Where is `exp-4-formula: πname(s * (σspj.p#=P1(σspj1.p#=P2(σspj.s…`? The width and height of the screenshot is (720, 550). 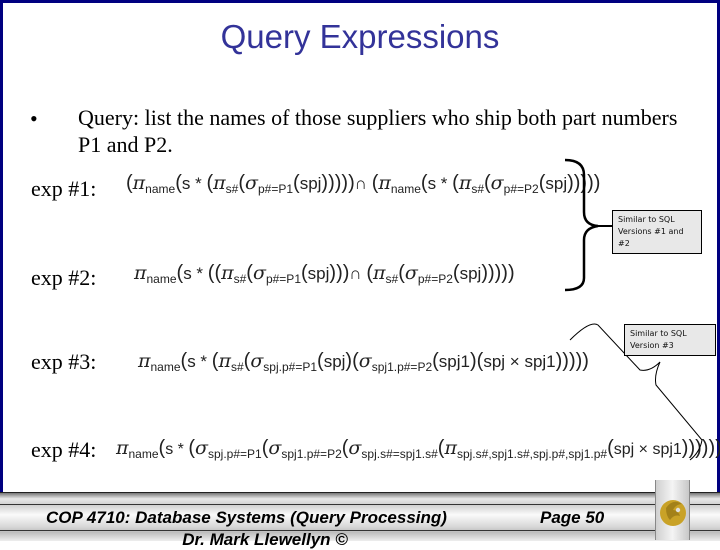 exp-4-formula: πname(s * (σspj.p#=P1(σspj1.p#=P2(σspj.s… is located at coordinates (418, 449).